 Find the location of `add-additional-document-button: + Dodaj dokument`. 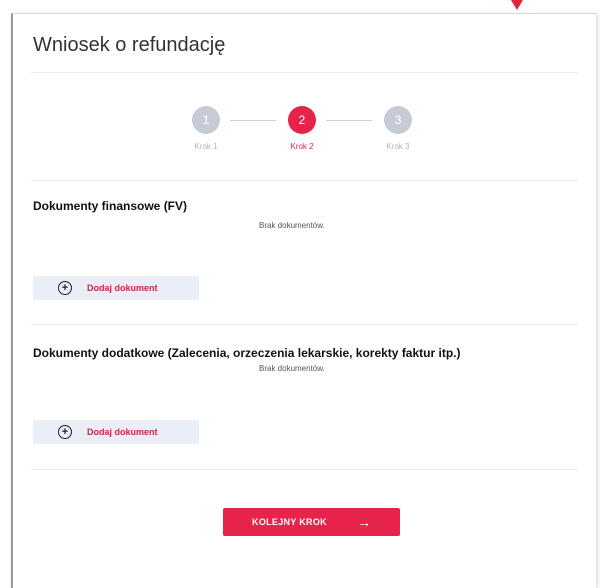

add-additional-document-button: + Dodaj dokument is located at coordinates (116, 432).